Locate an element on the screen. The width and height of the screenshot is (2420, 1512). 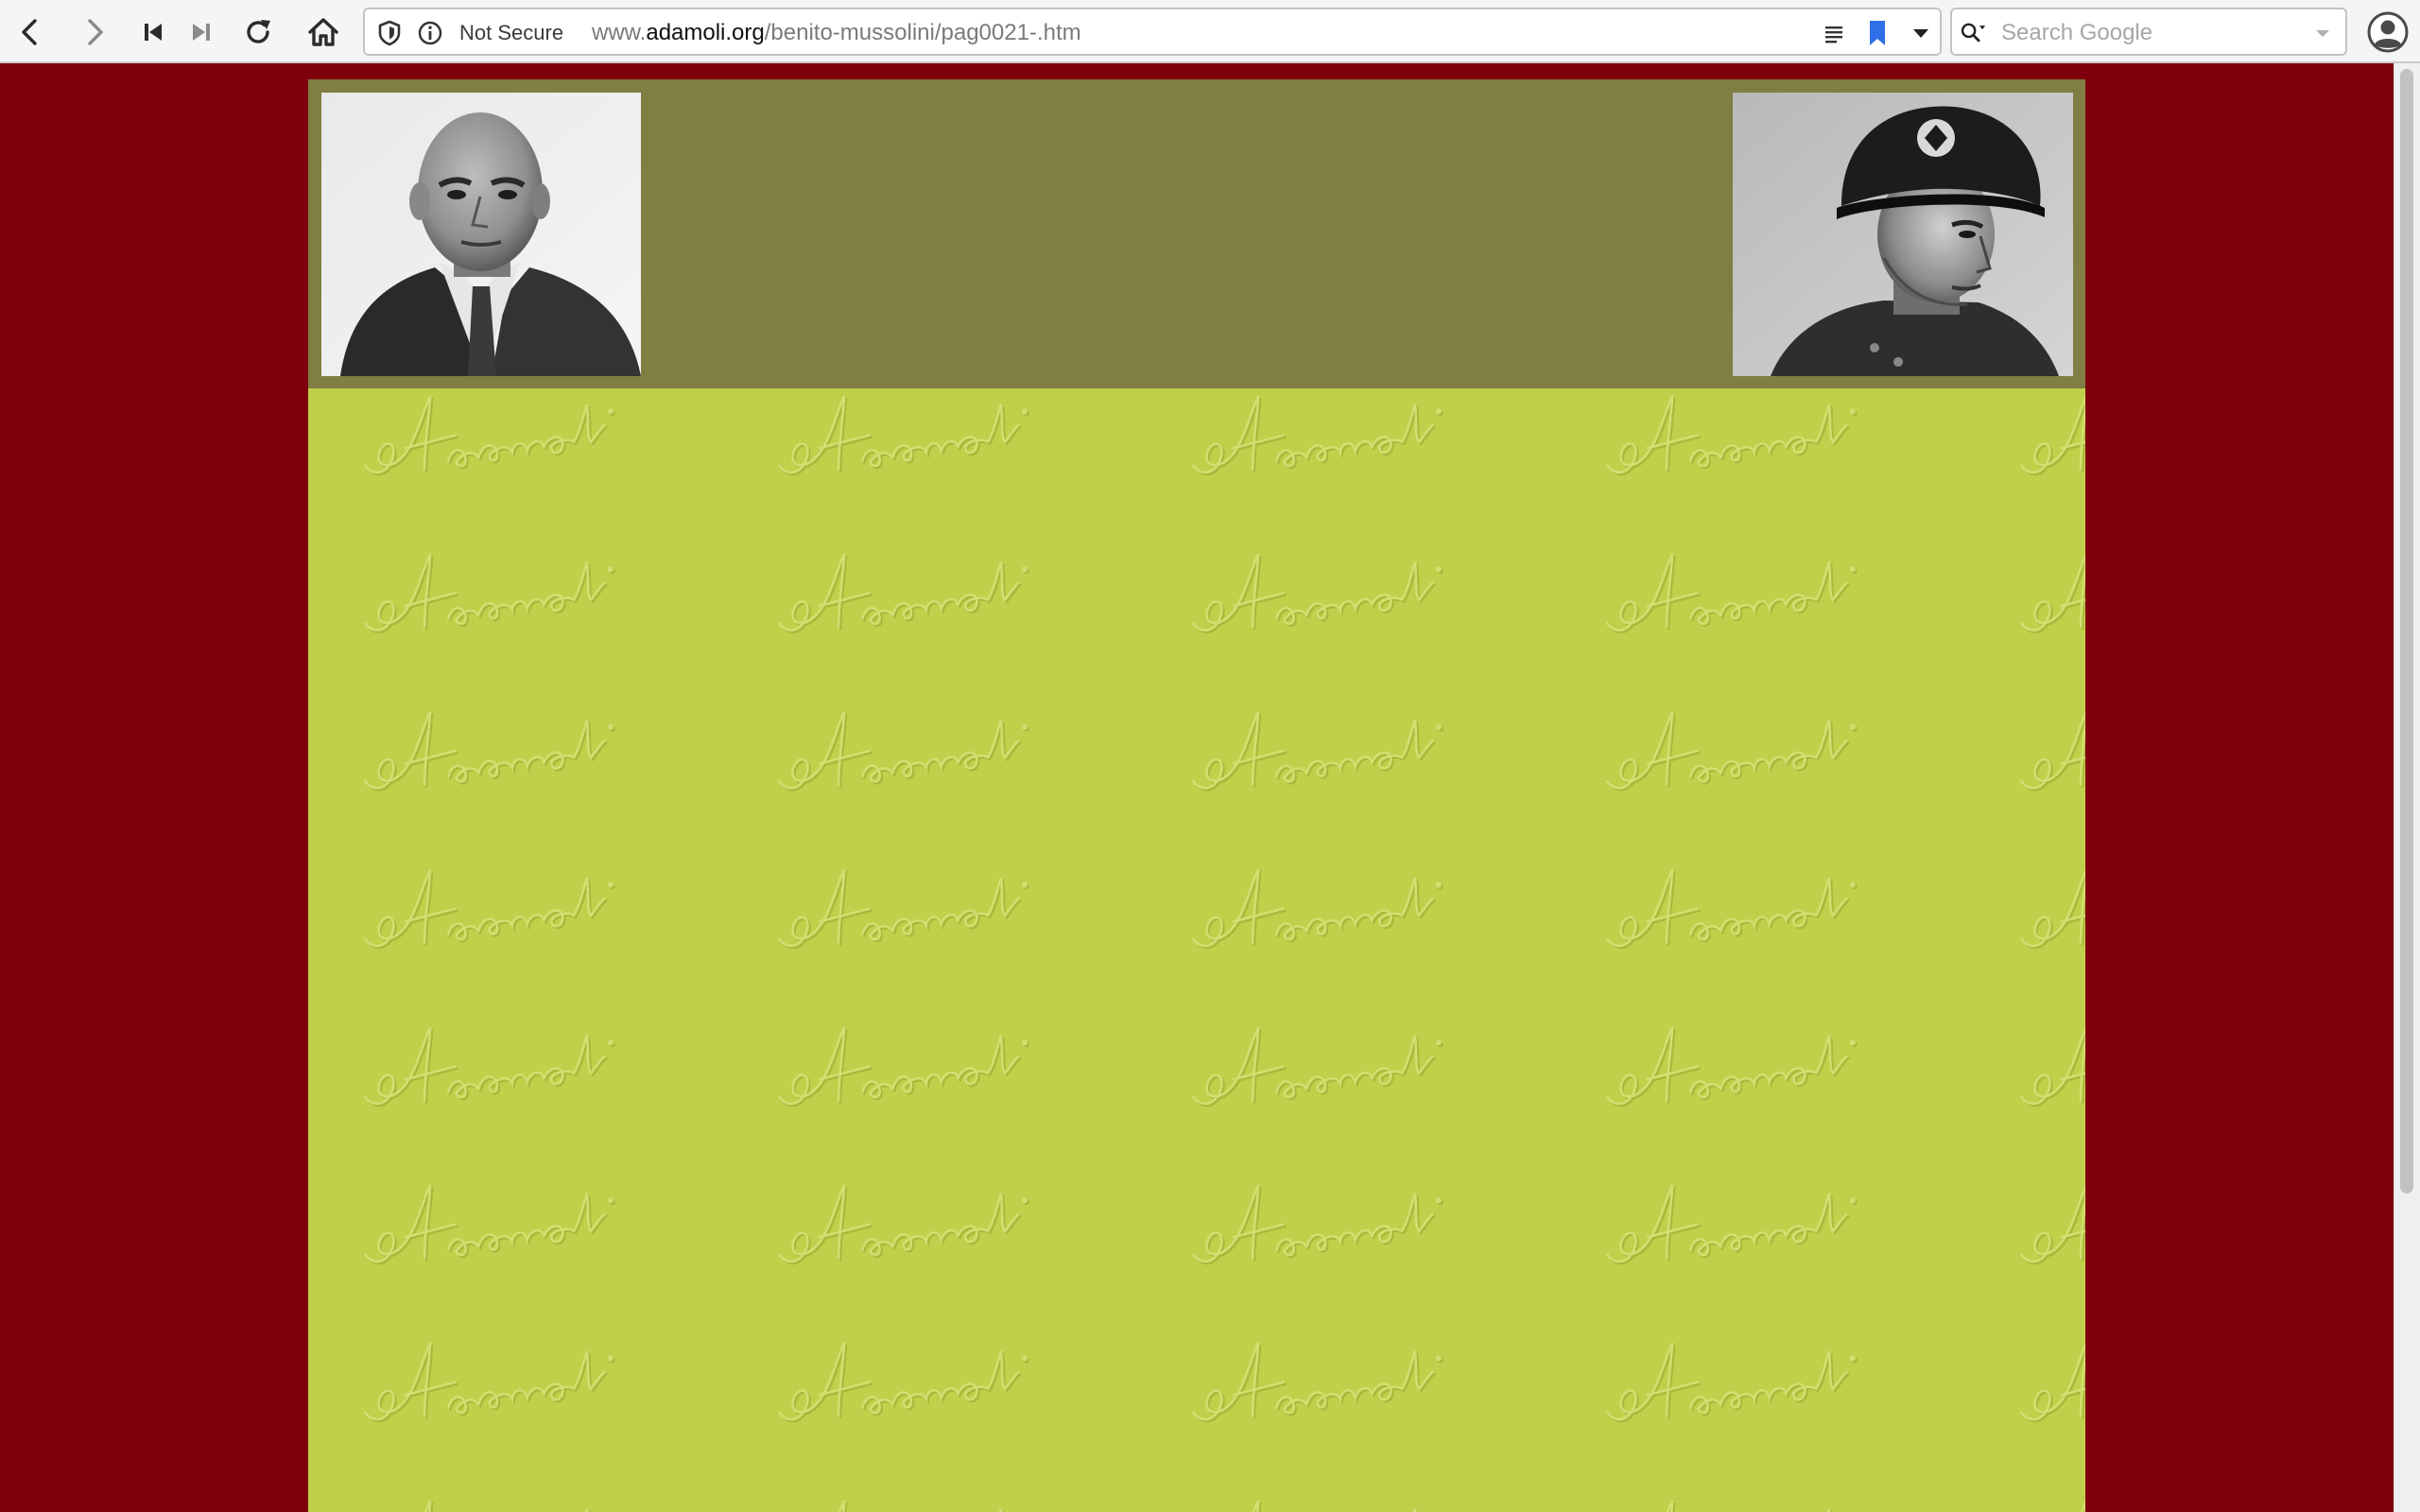
account-icon is located at coordinates (2388, 32).